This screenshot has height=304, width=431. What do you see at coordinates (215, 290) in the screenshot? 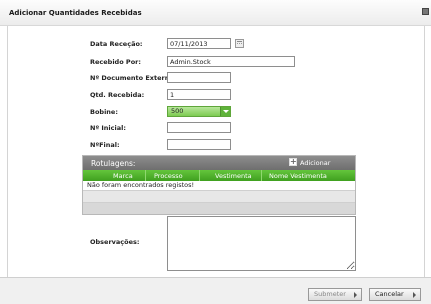
I see `dialog-footer: Submeter Cancelar` at bounding box center [215, 290].